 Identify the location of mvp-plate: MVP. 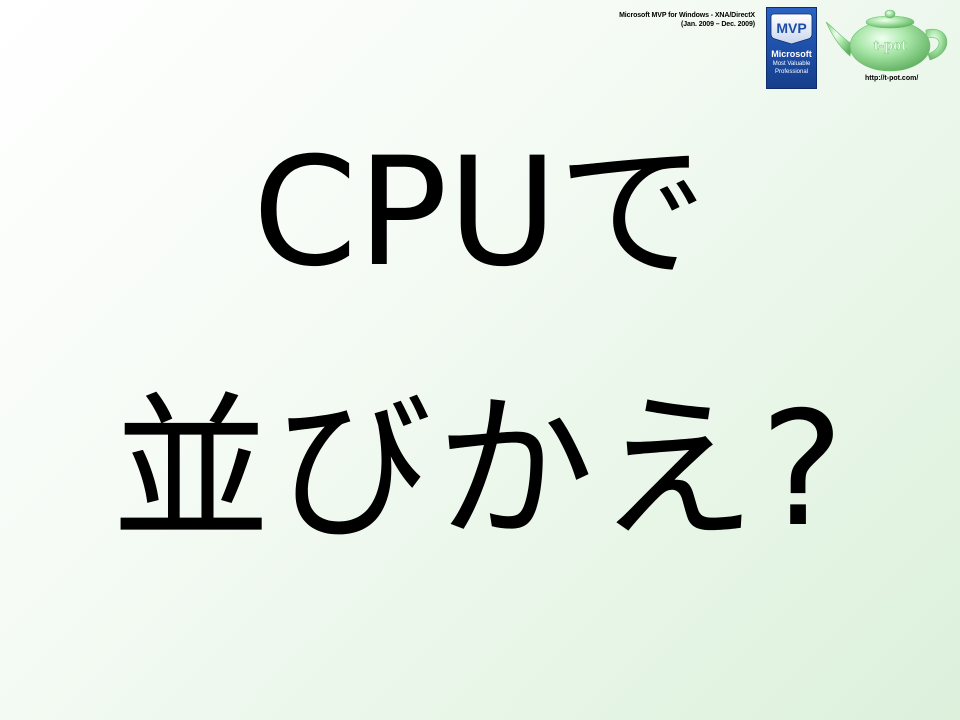
(791, 29).